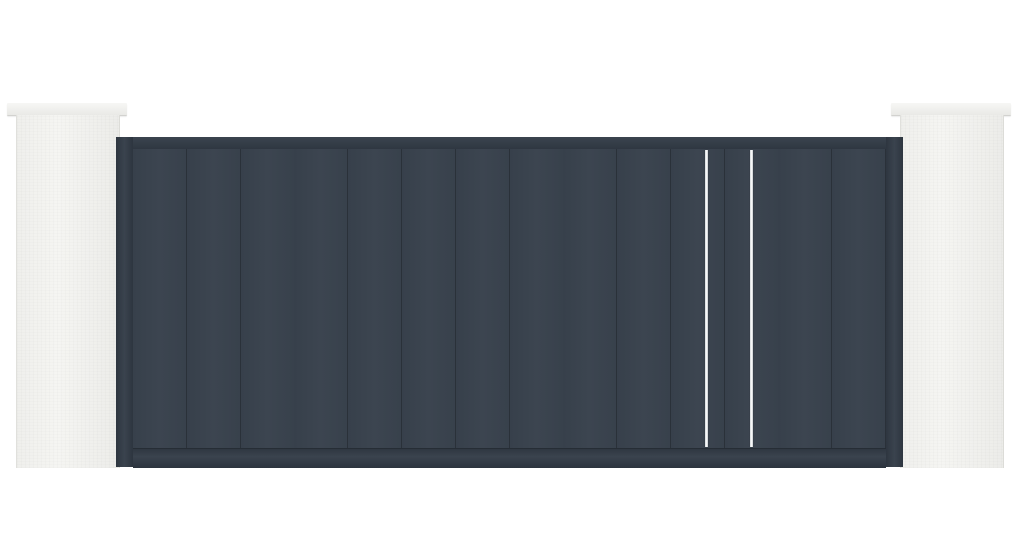 This screenshot has height=548, width=1020. Describe the element at coordinates (952, 291) in the screenshot. I see `right-pillar-body` at that location.